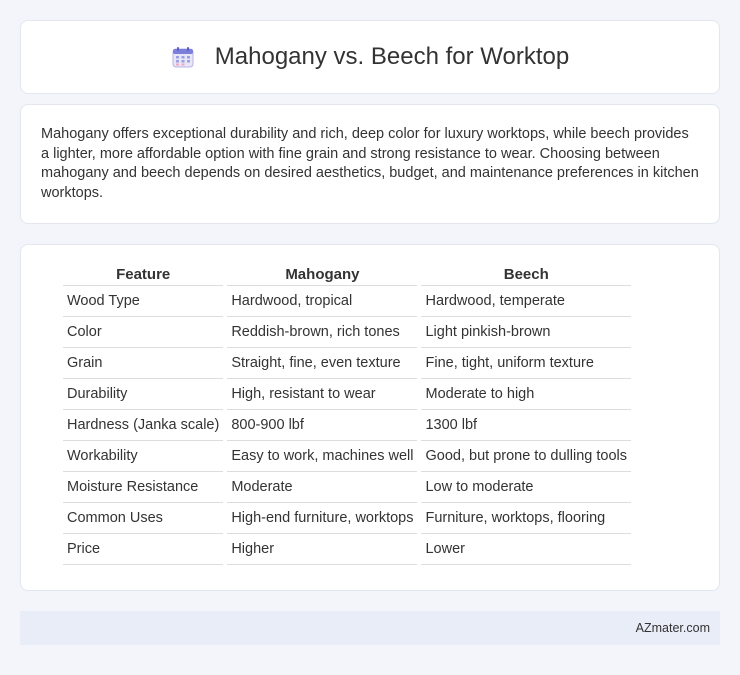 Image resolution: width=740 pixels, height=675 pixels. What do you see at coordinates (322, 456) in the screenshot?
I see `mahogany-cell: Easy to work, machines well` at bounding box center [322, 456].